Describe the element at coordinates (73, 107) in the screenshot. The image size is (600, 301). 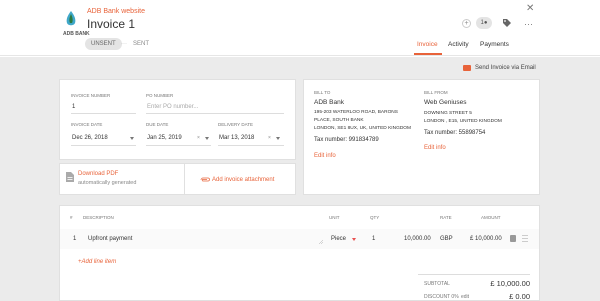
I see `invoice-number-field: 1` at that location.